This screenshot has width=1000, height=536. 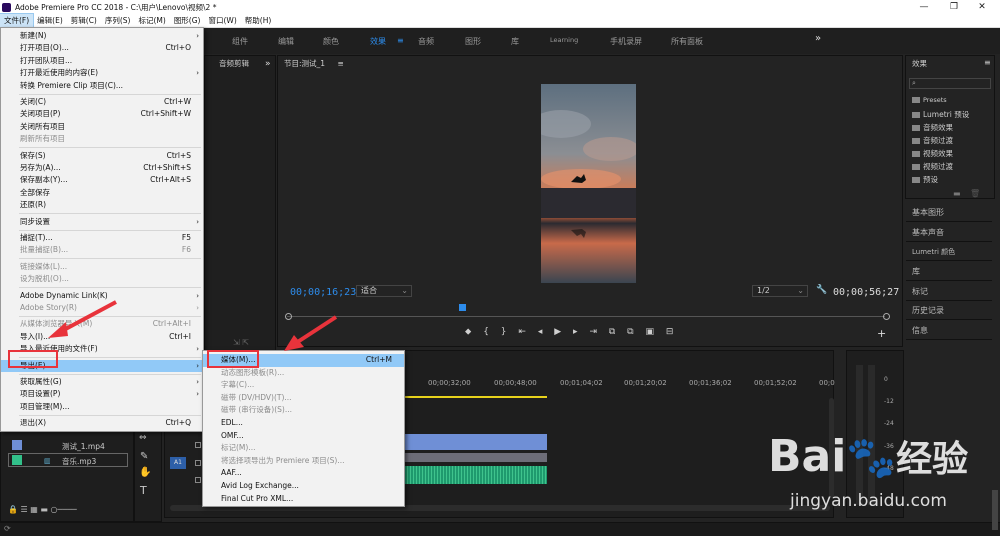 What do you see at coordinates (995, 510) in the screenshot?
I see `right-scrollbar` at bounding box center [995, 510].